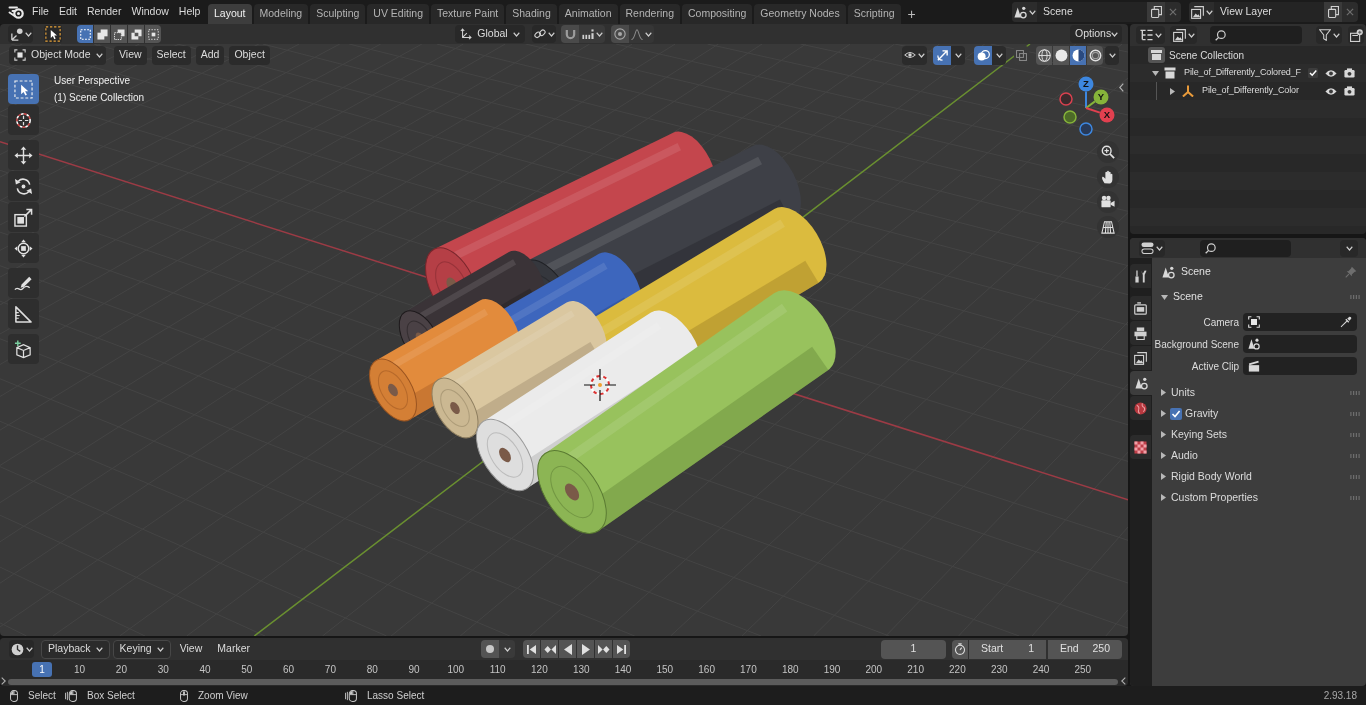  I want to click on negative-z-axis-handle, so click(1086, 129).